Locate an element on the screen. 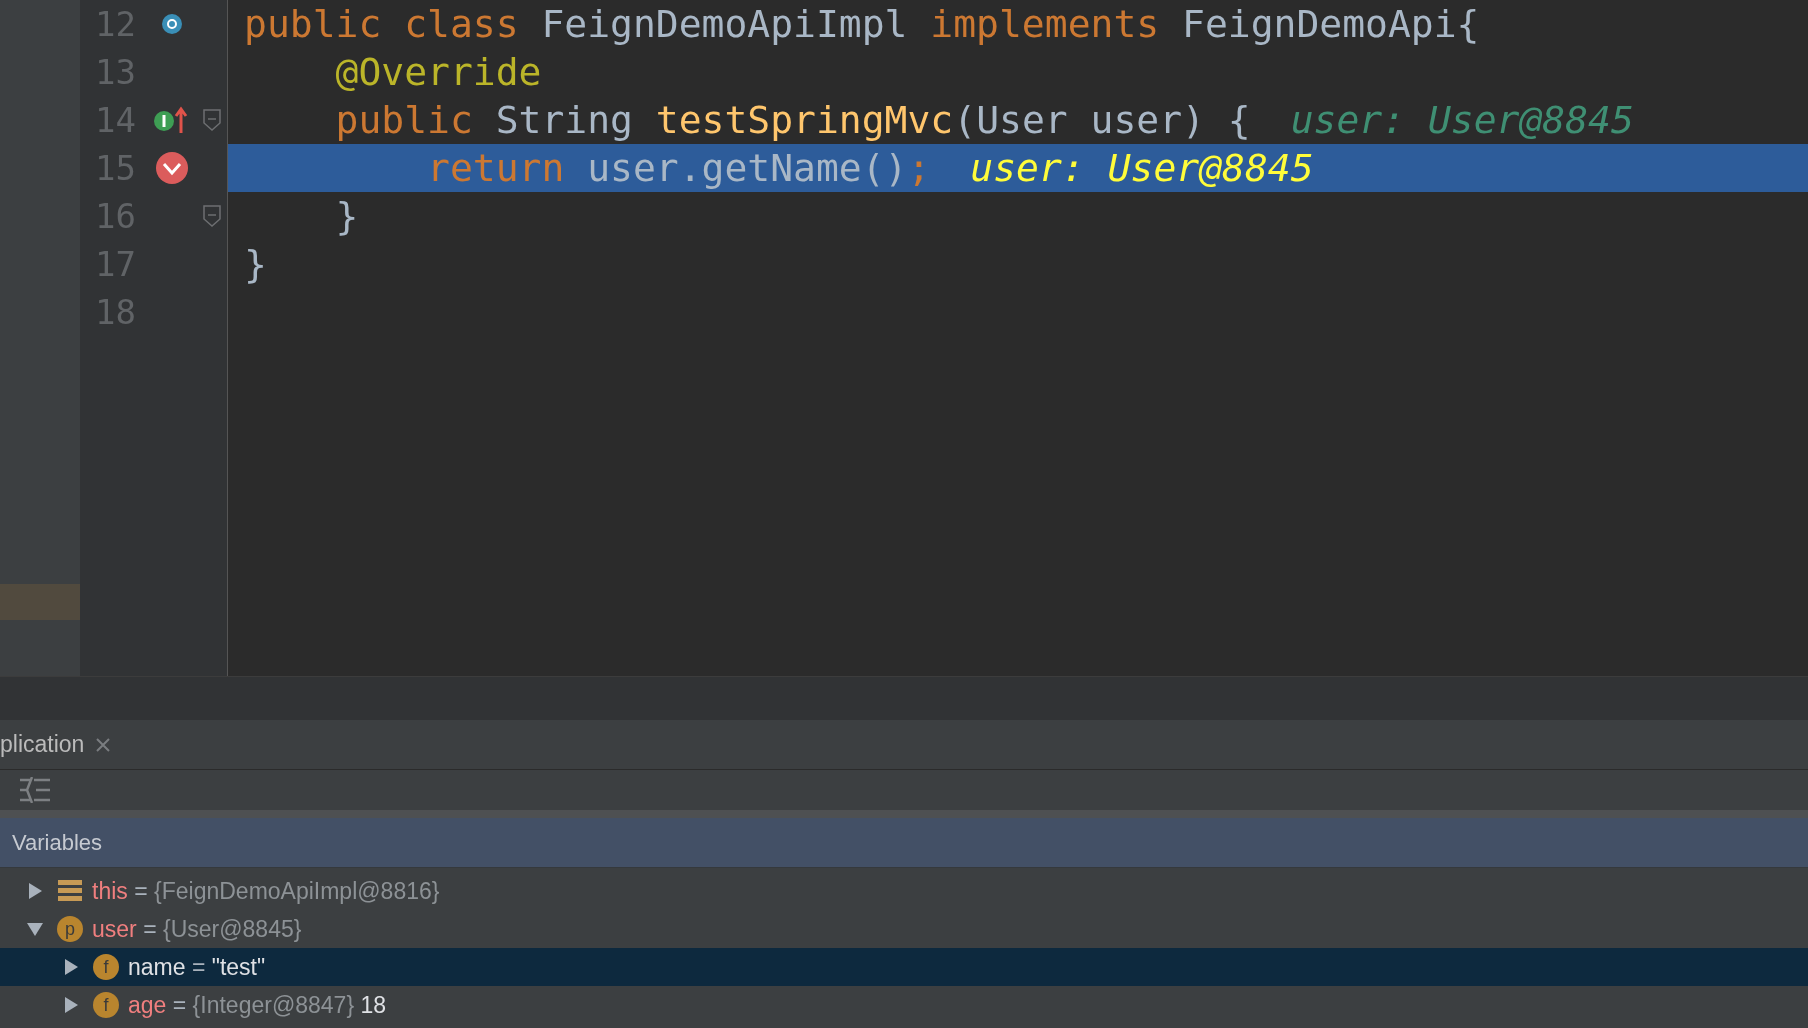  variable-row: this = {FeignDemoApiImpl@8816} is located at coordinates (904, 891).